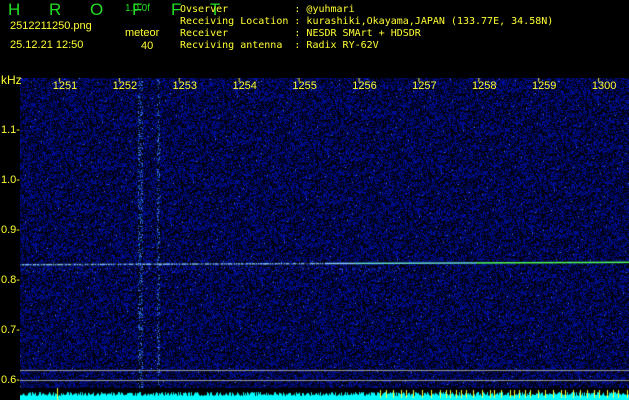  Describe the element at coordinates (65, 86) in the screenshot. I see `x-tick-label: 1251` at that location.